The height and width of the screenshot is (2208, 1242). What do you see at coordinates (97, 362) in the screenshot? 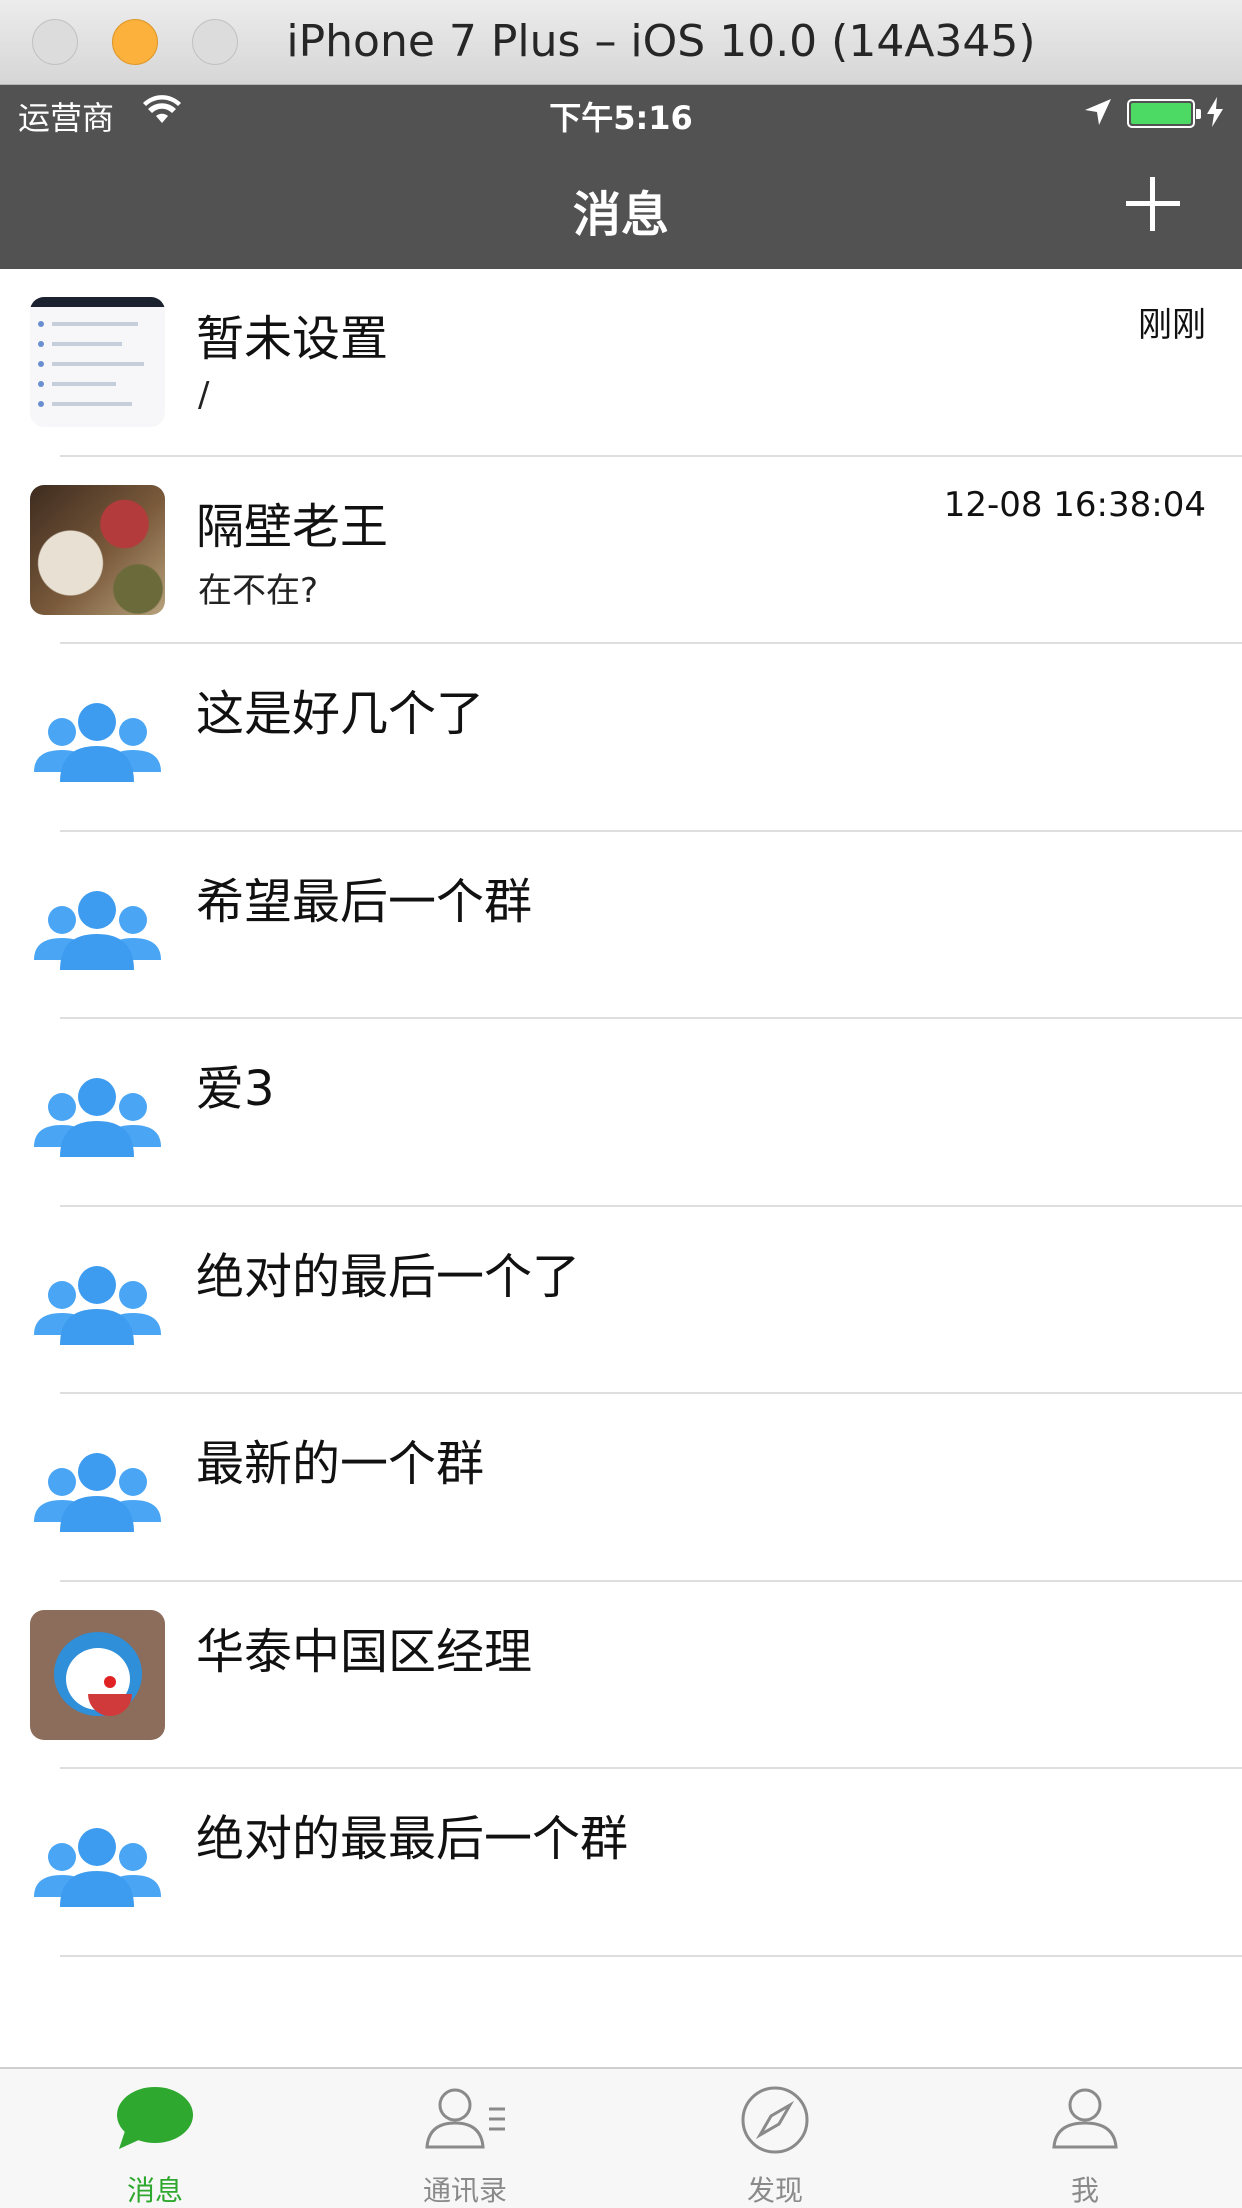
I see `screenshot-thumbnail` at bounding box center [97, 362].